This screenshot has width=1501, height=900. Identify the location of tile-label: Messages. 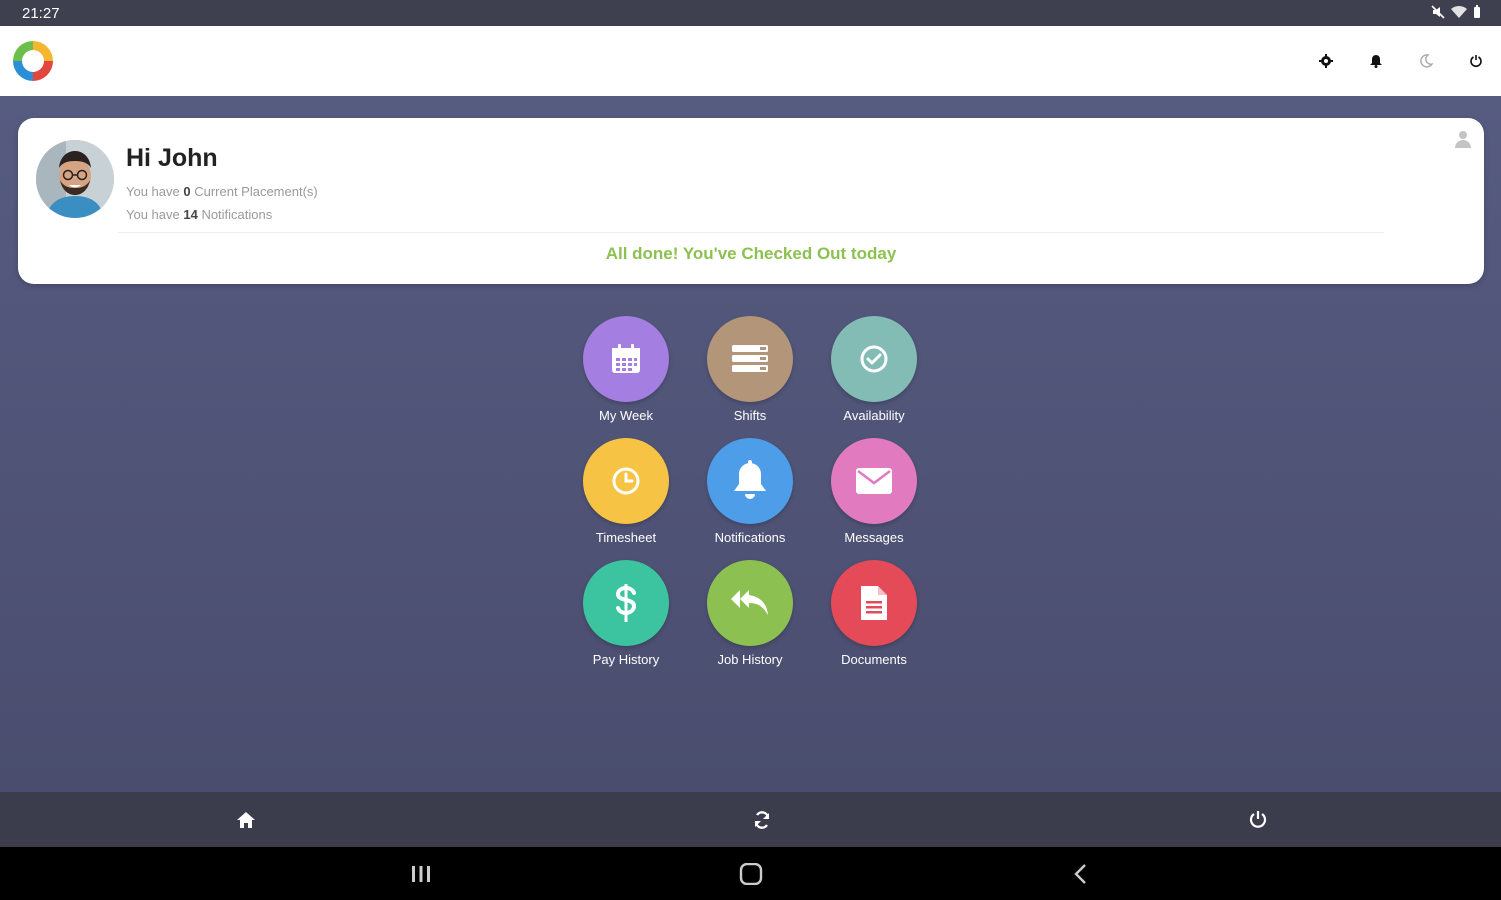
(874, 537).